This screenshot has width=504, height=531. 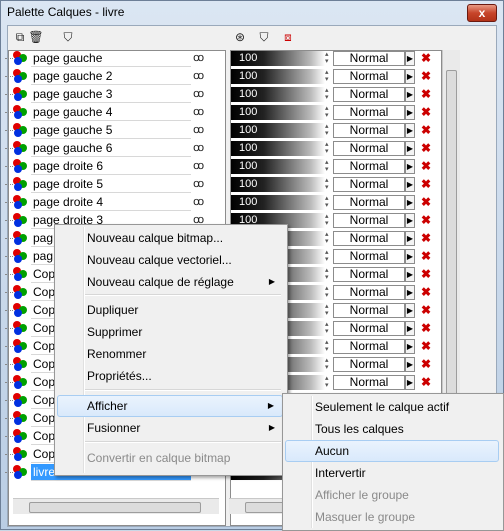 I want to click on layer-row: page droite 4ꝏ, so click(x=109, y=202).